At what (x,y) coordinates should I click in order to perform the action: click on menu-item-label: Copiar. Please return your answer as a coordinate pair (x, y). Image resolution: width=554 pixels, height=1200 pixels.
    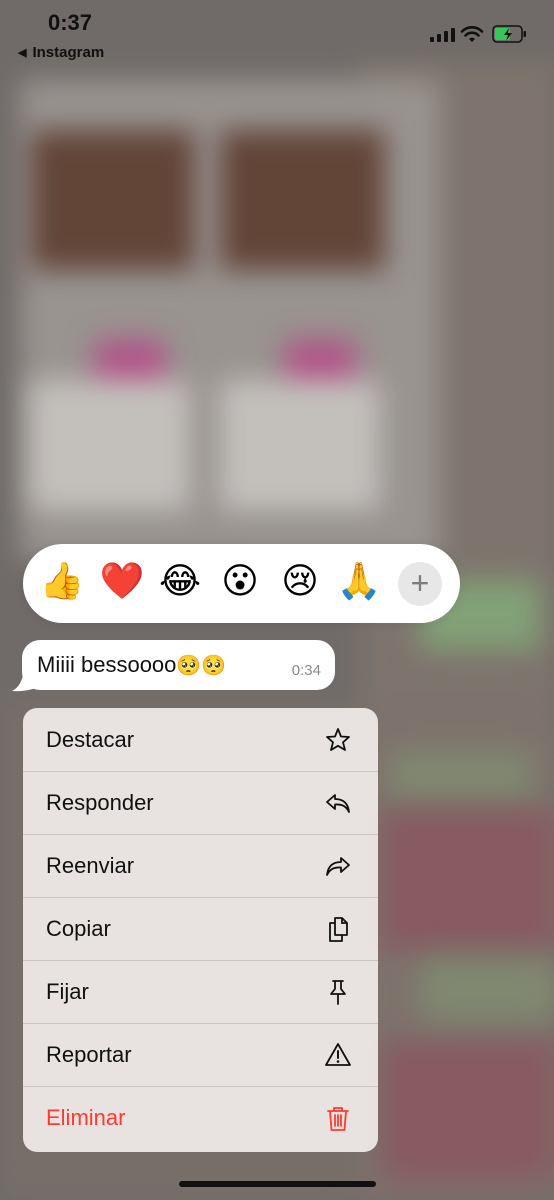
    Looking at the image, I should click on (78, 928).